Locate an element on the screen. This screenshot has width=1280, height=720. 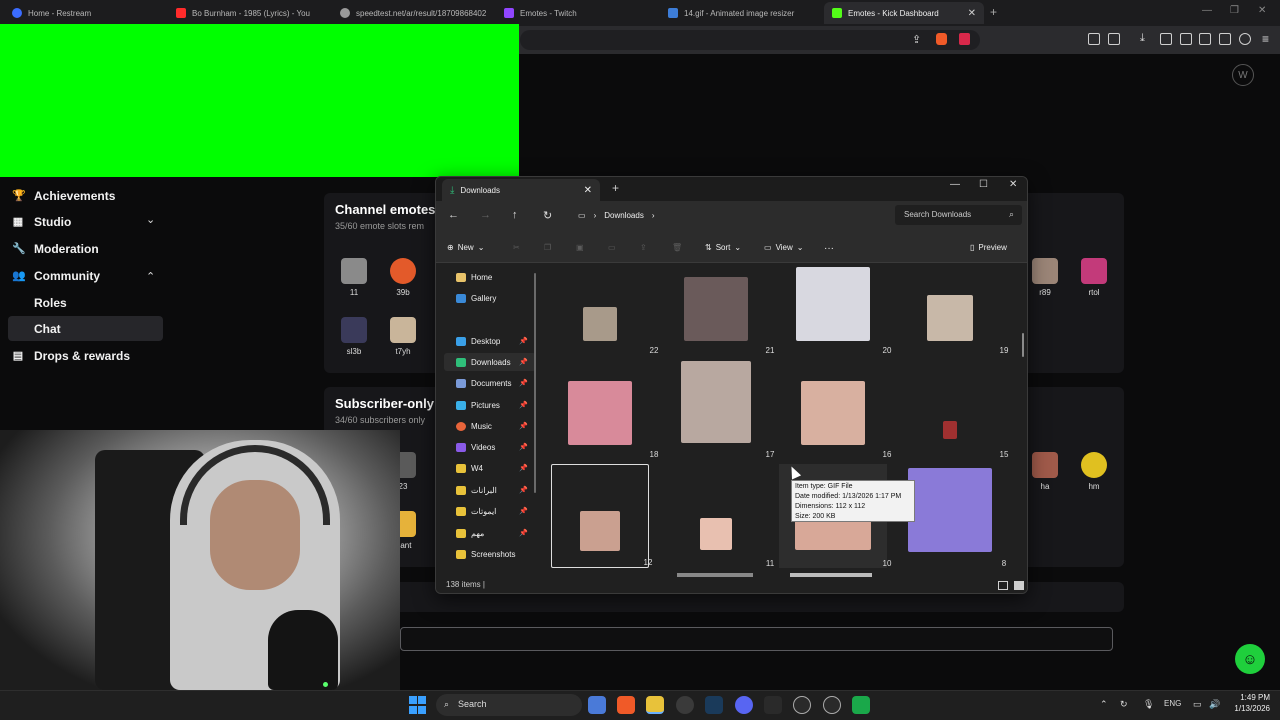
cast-icon is located at coordinates (1114, 39).